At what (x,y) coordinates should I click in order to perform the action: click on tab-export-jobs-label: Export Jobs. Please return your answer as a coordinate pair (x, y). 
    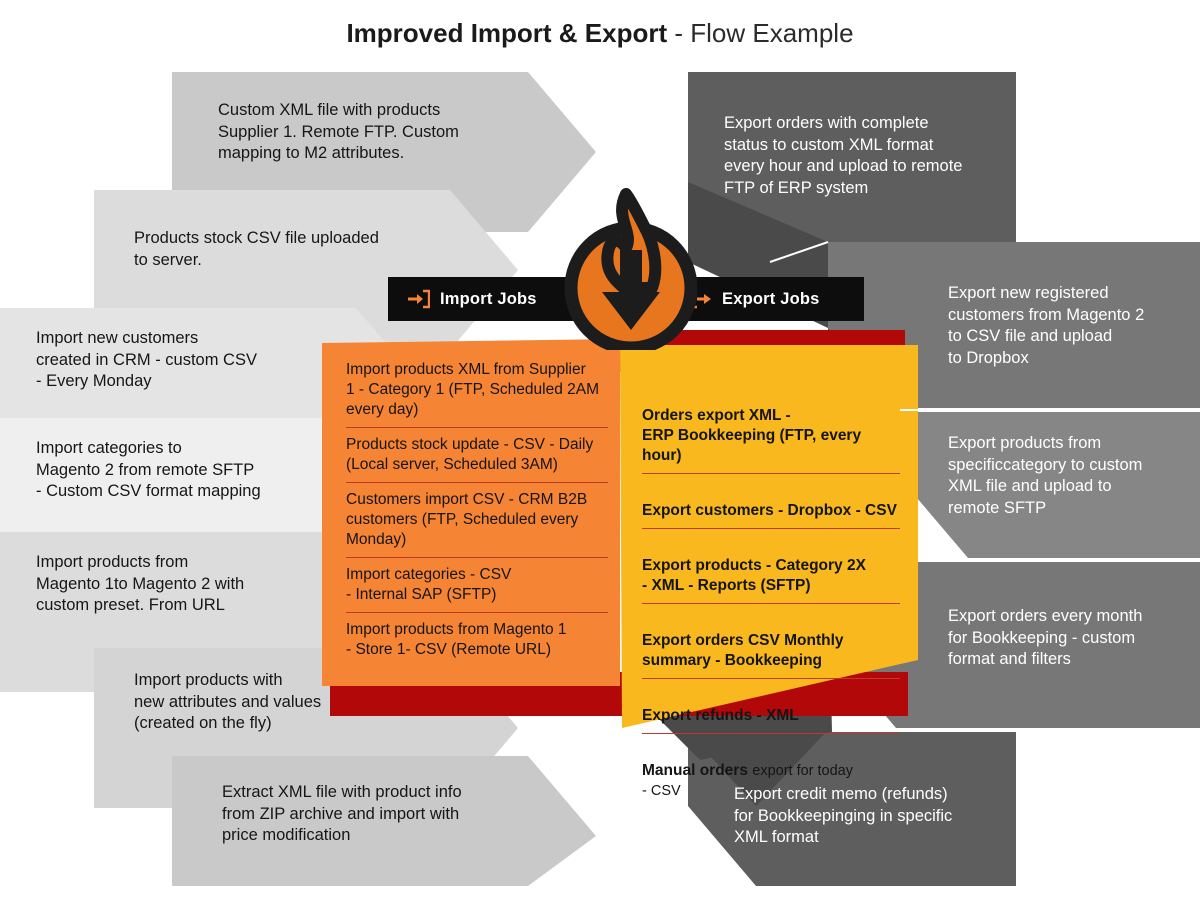
    Looking at the image, I should click on (771, 298).